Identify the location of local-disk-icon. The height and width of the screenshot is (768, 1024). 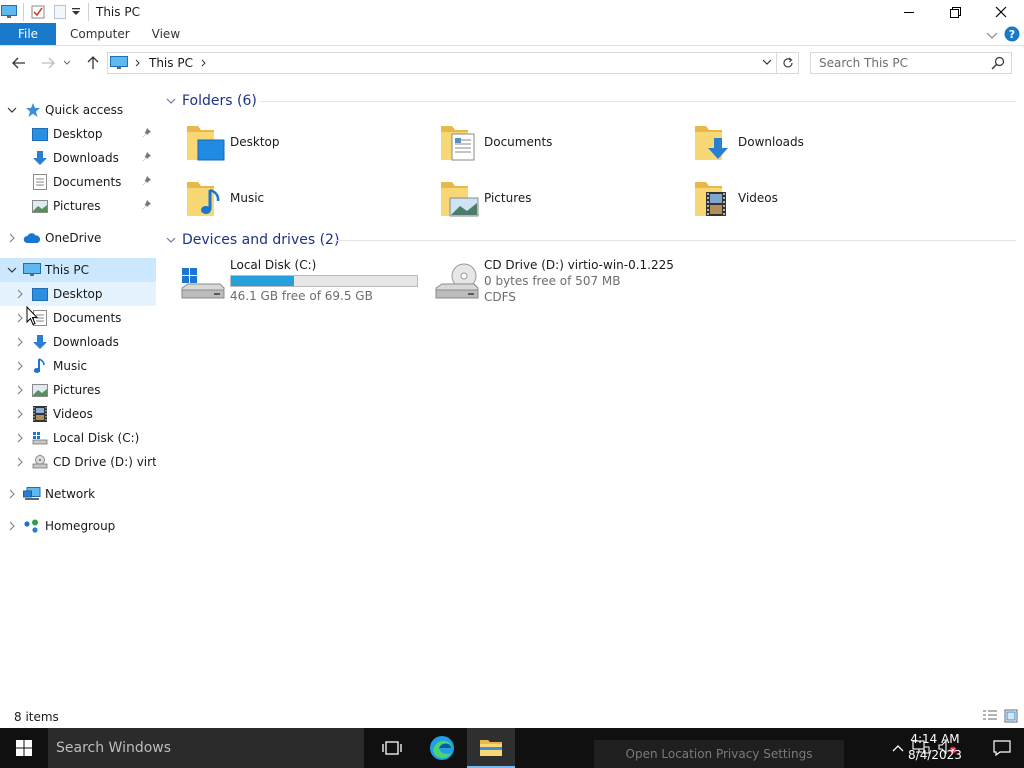
(40, 438).